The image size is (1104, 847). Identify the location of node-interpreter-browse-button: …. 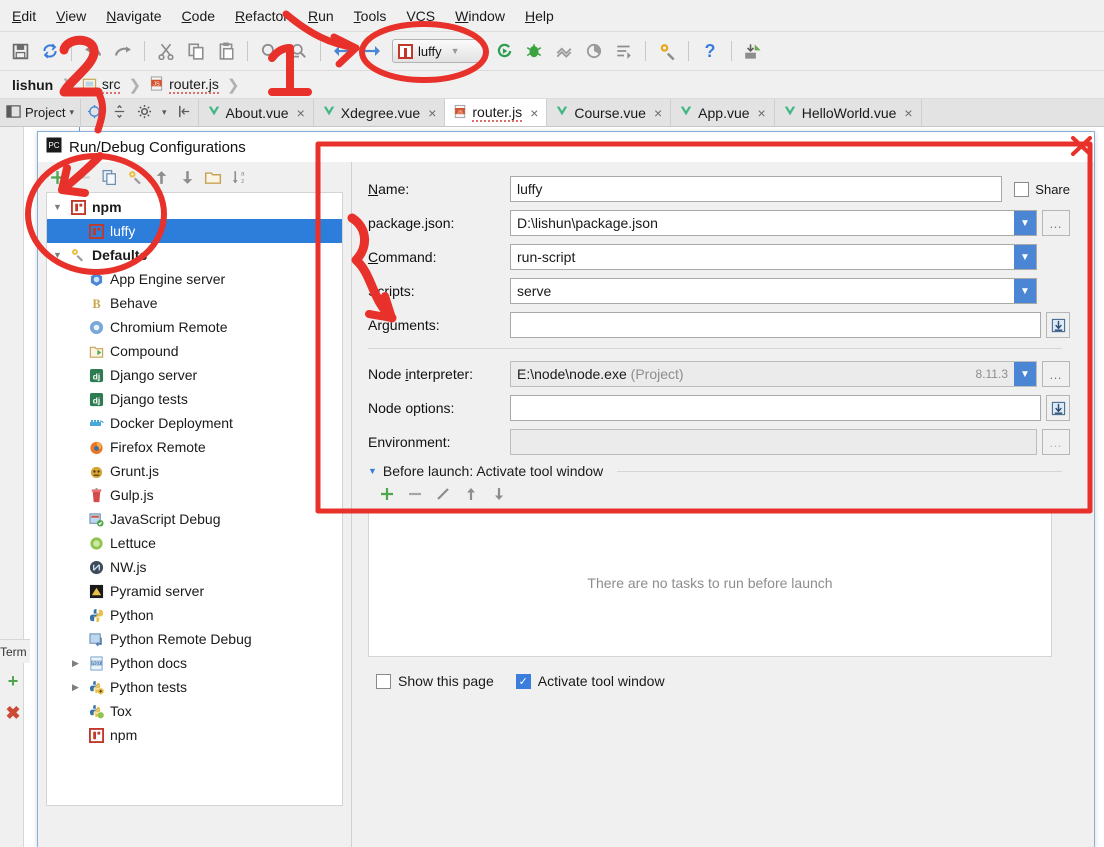
(1056, 374).